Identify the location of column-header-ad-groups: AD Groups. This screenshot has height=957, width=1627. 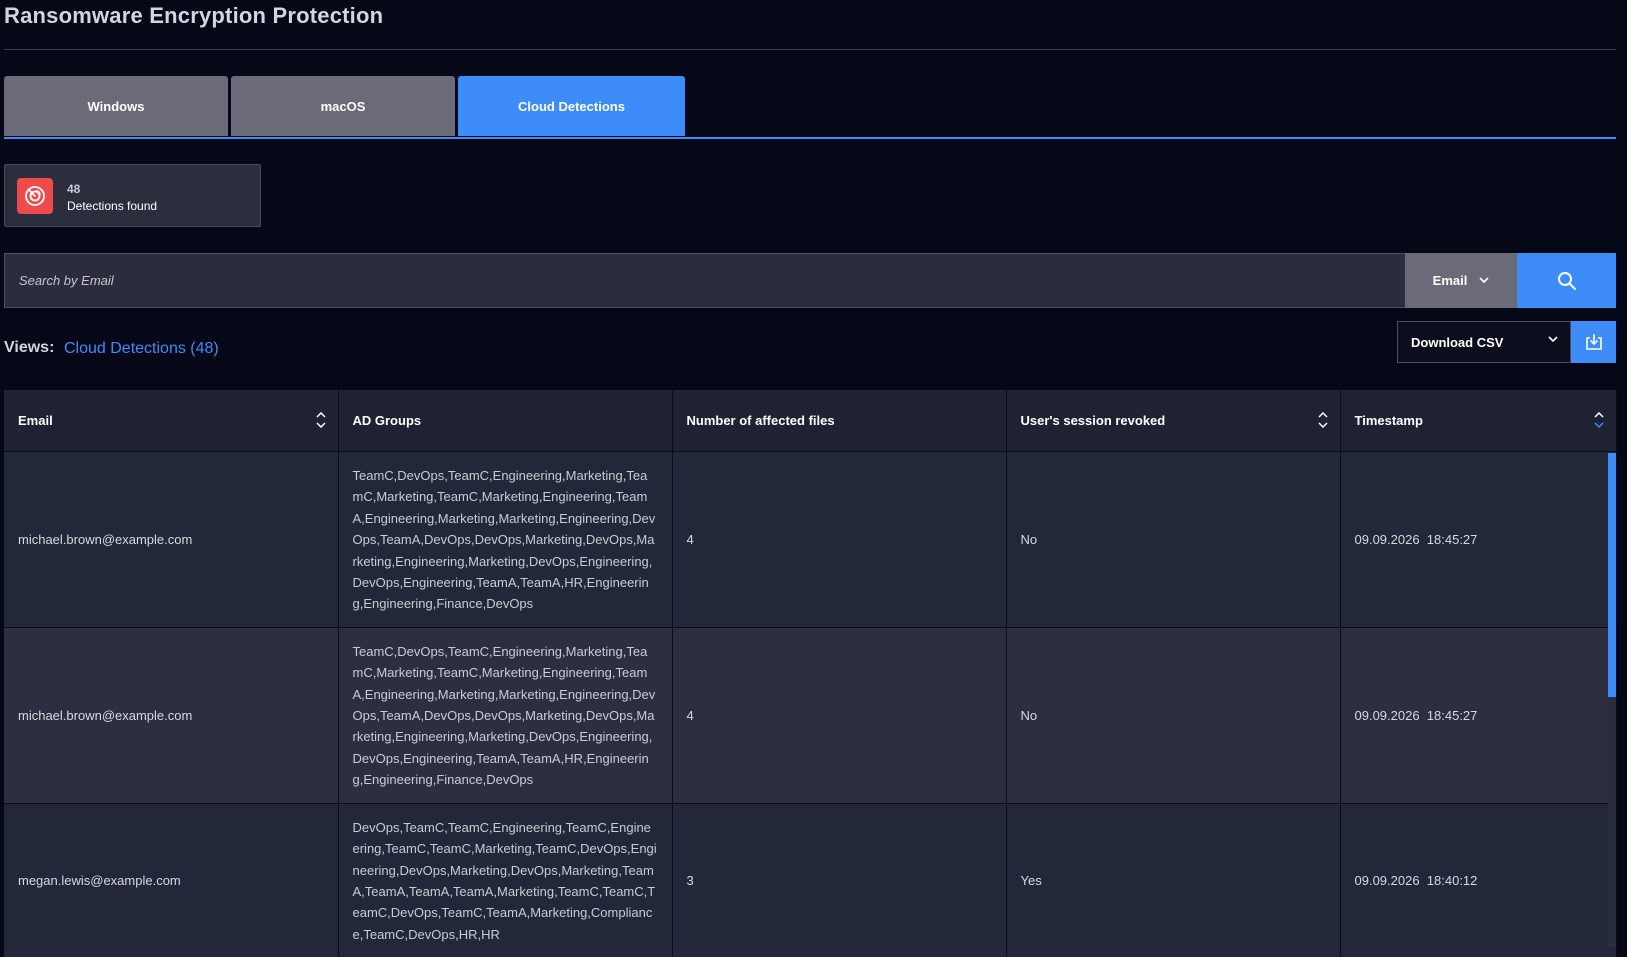
(505, 421).